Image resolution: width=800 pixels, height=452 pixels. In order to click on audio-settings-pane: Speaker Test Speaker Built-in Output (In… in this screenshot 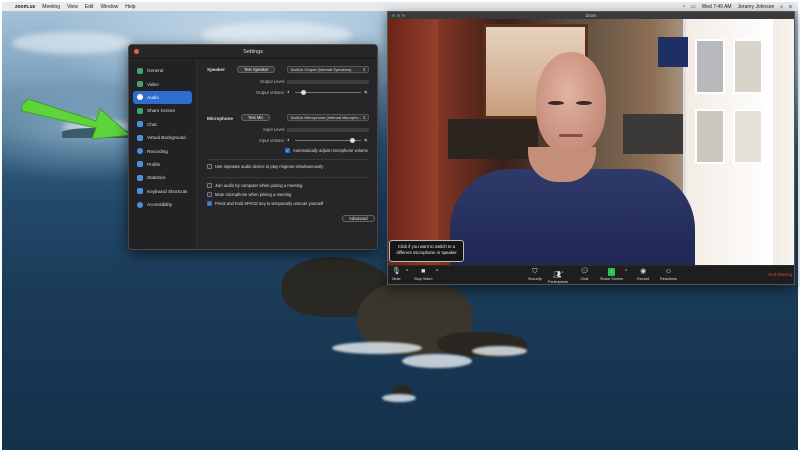, I will do `click(288, 154)`.